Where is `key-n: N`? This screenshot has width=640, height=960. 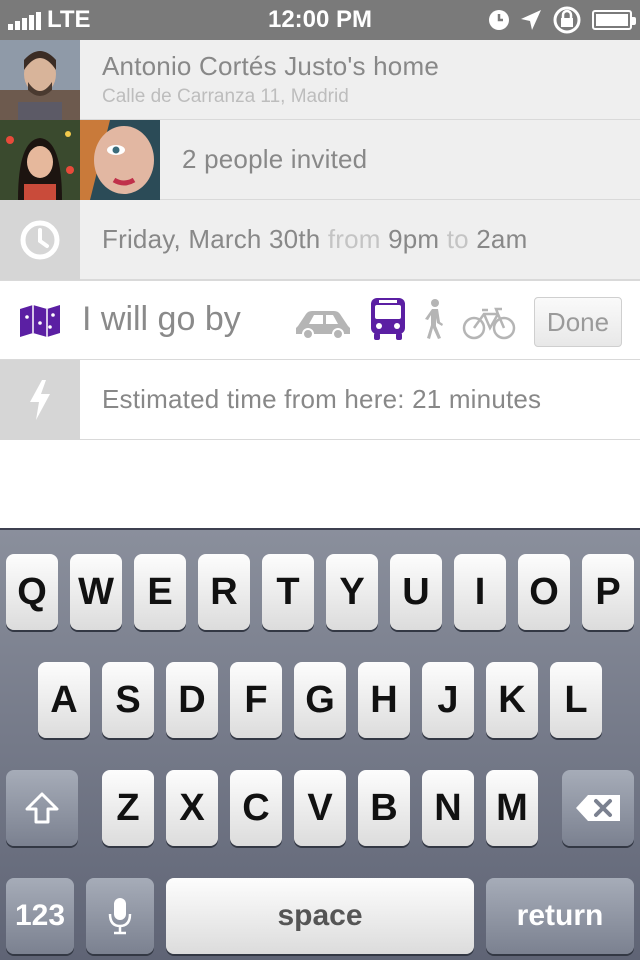
key-n: N is located at coordinates (448, 808).